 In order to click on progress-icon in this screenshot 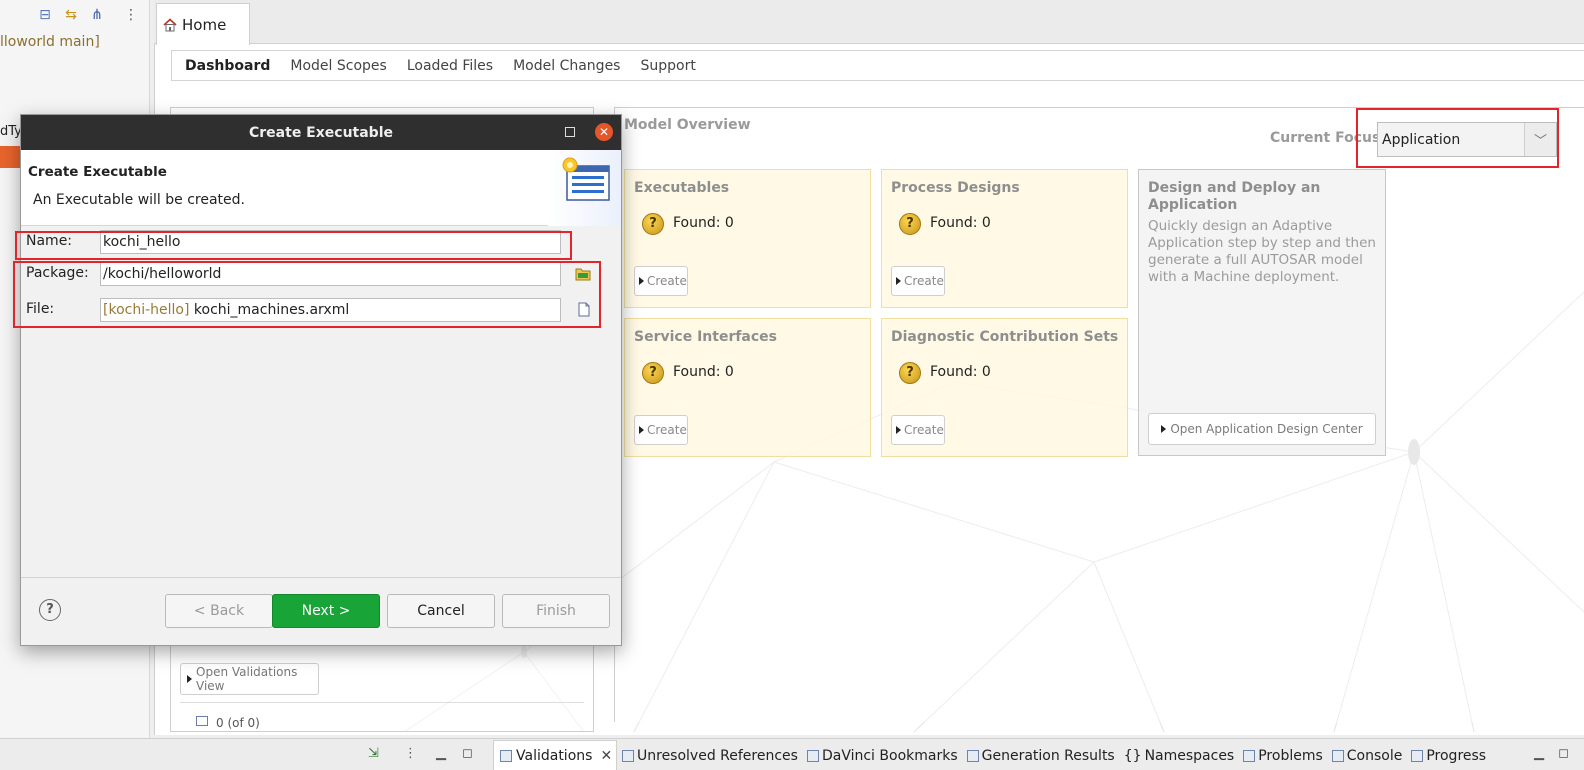, I will do `click(1417, 756)`.